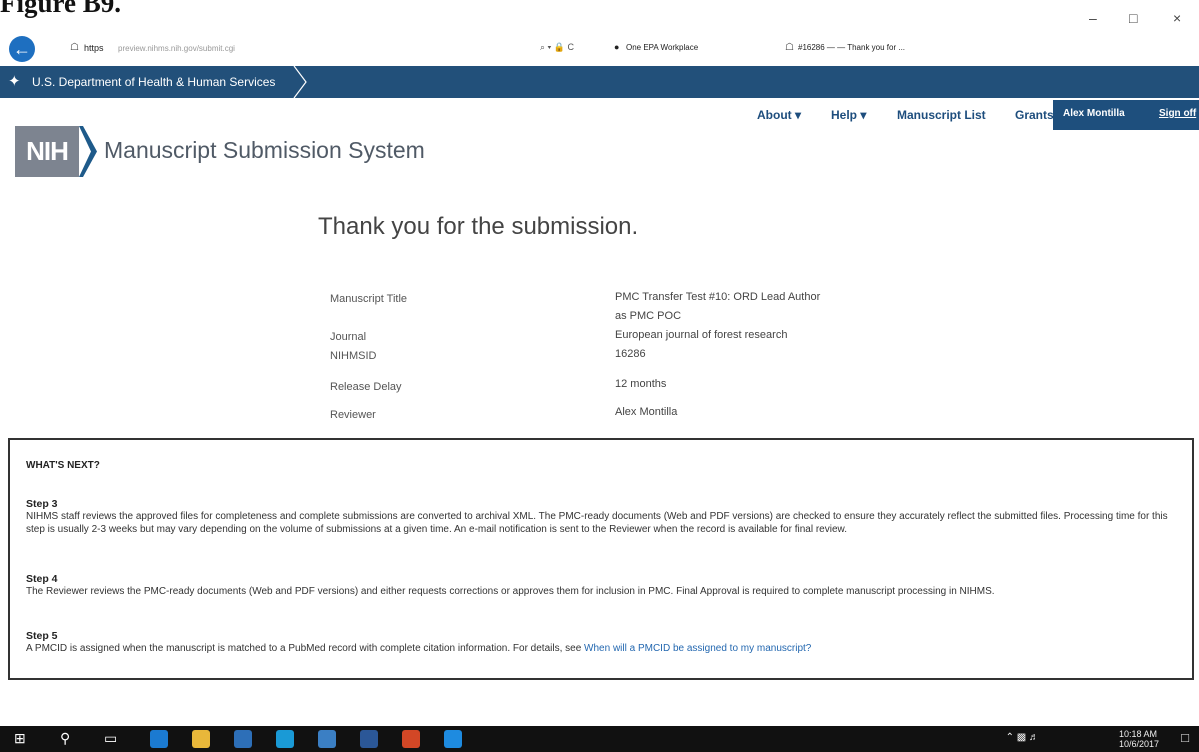  What do you see at coordinates (201, 739) in the screenshot?
I see `file-explorer-icon` at bounding box center [201, 739].